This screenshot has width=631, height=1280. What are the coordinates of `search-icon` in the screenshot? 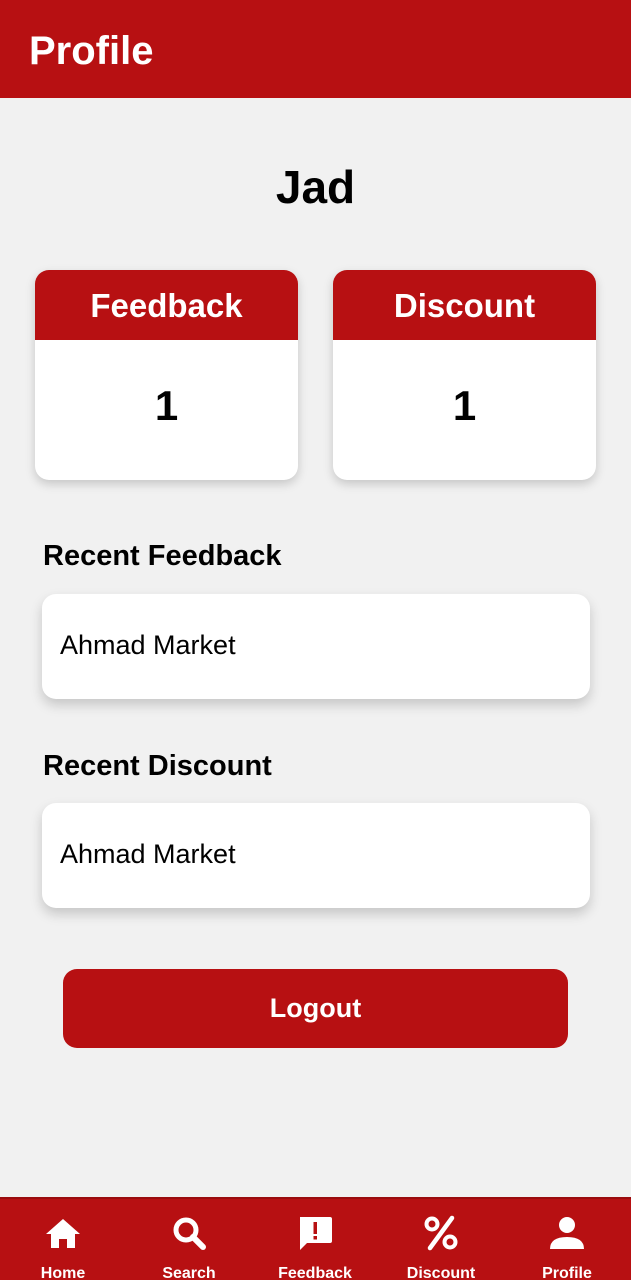 It's located at (189, 1233).